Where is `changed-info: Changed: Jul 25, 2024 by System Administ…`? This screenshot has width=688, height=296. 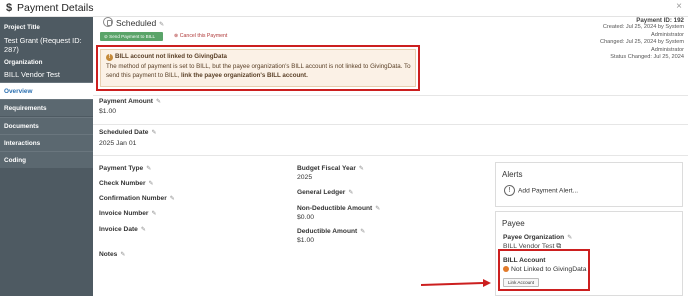 changed-info: Changed: Jul 25, 2024 by System Administ… is located at coordinates (642, 46).